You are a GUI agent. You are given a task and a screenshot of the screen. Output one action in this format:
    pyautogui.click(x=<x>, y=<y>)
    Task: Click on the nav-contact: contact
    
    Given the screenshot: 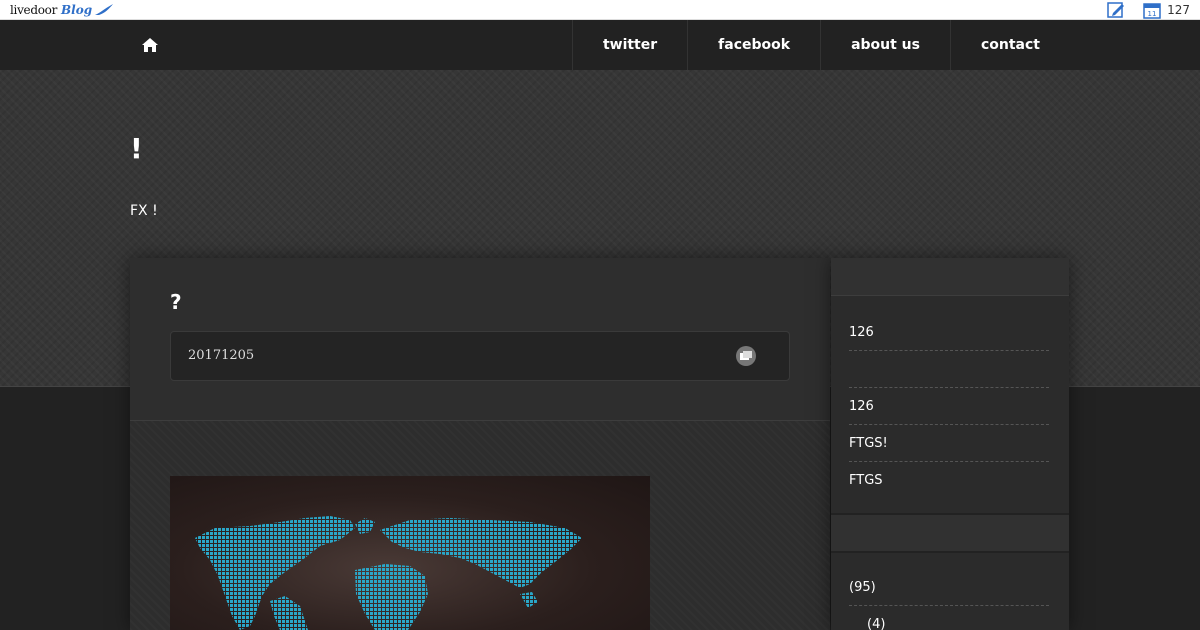 What is the action you would take?
    pyautogui.click(x=1009, y=45)
    